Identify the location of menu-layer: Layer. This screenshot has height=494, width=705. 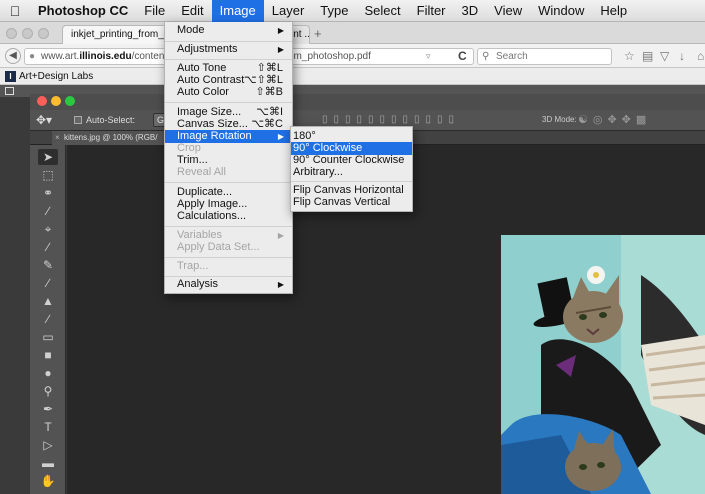
(288, 11).